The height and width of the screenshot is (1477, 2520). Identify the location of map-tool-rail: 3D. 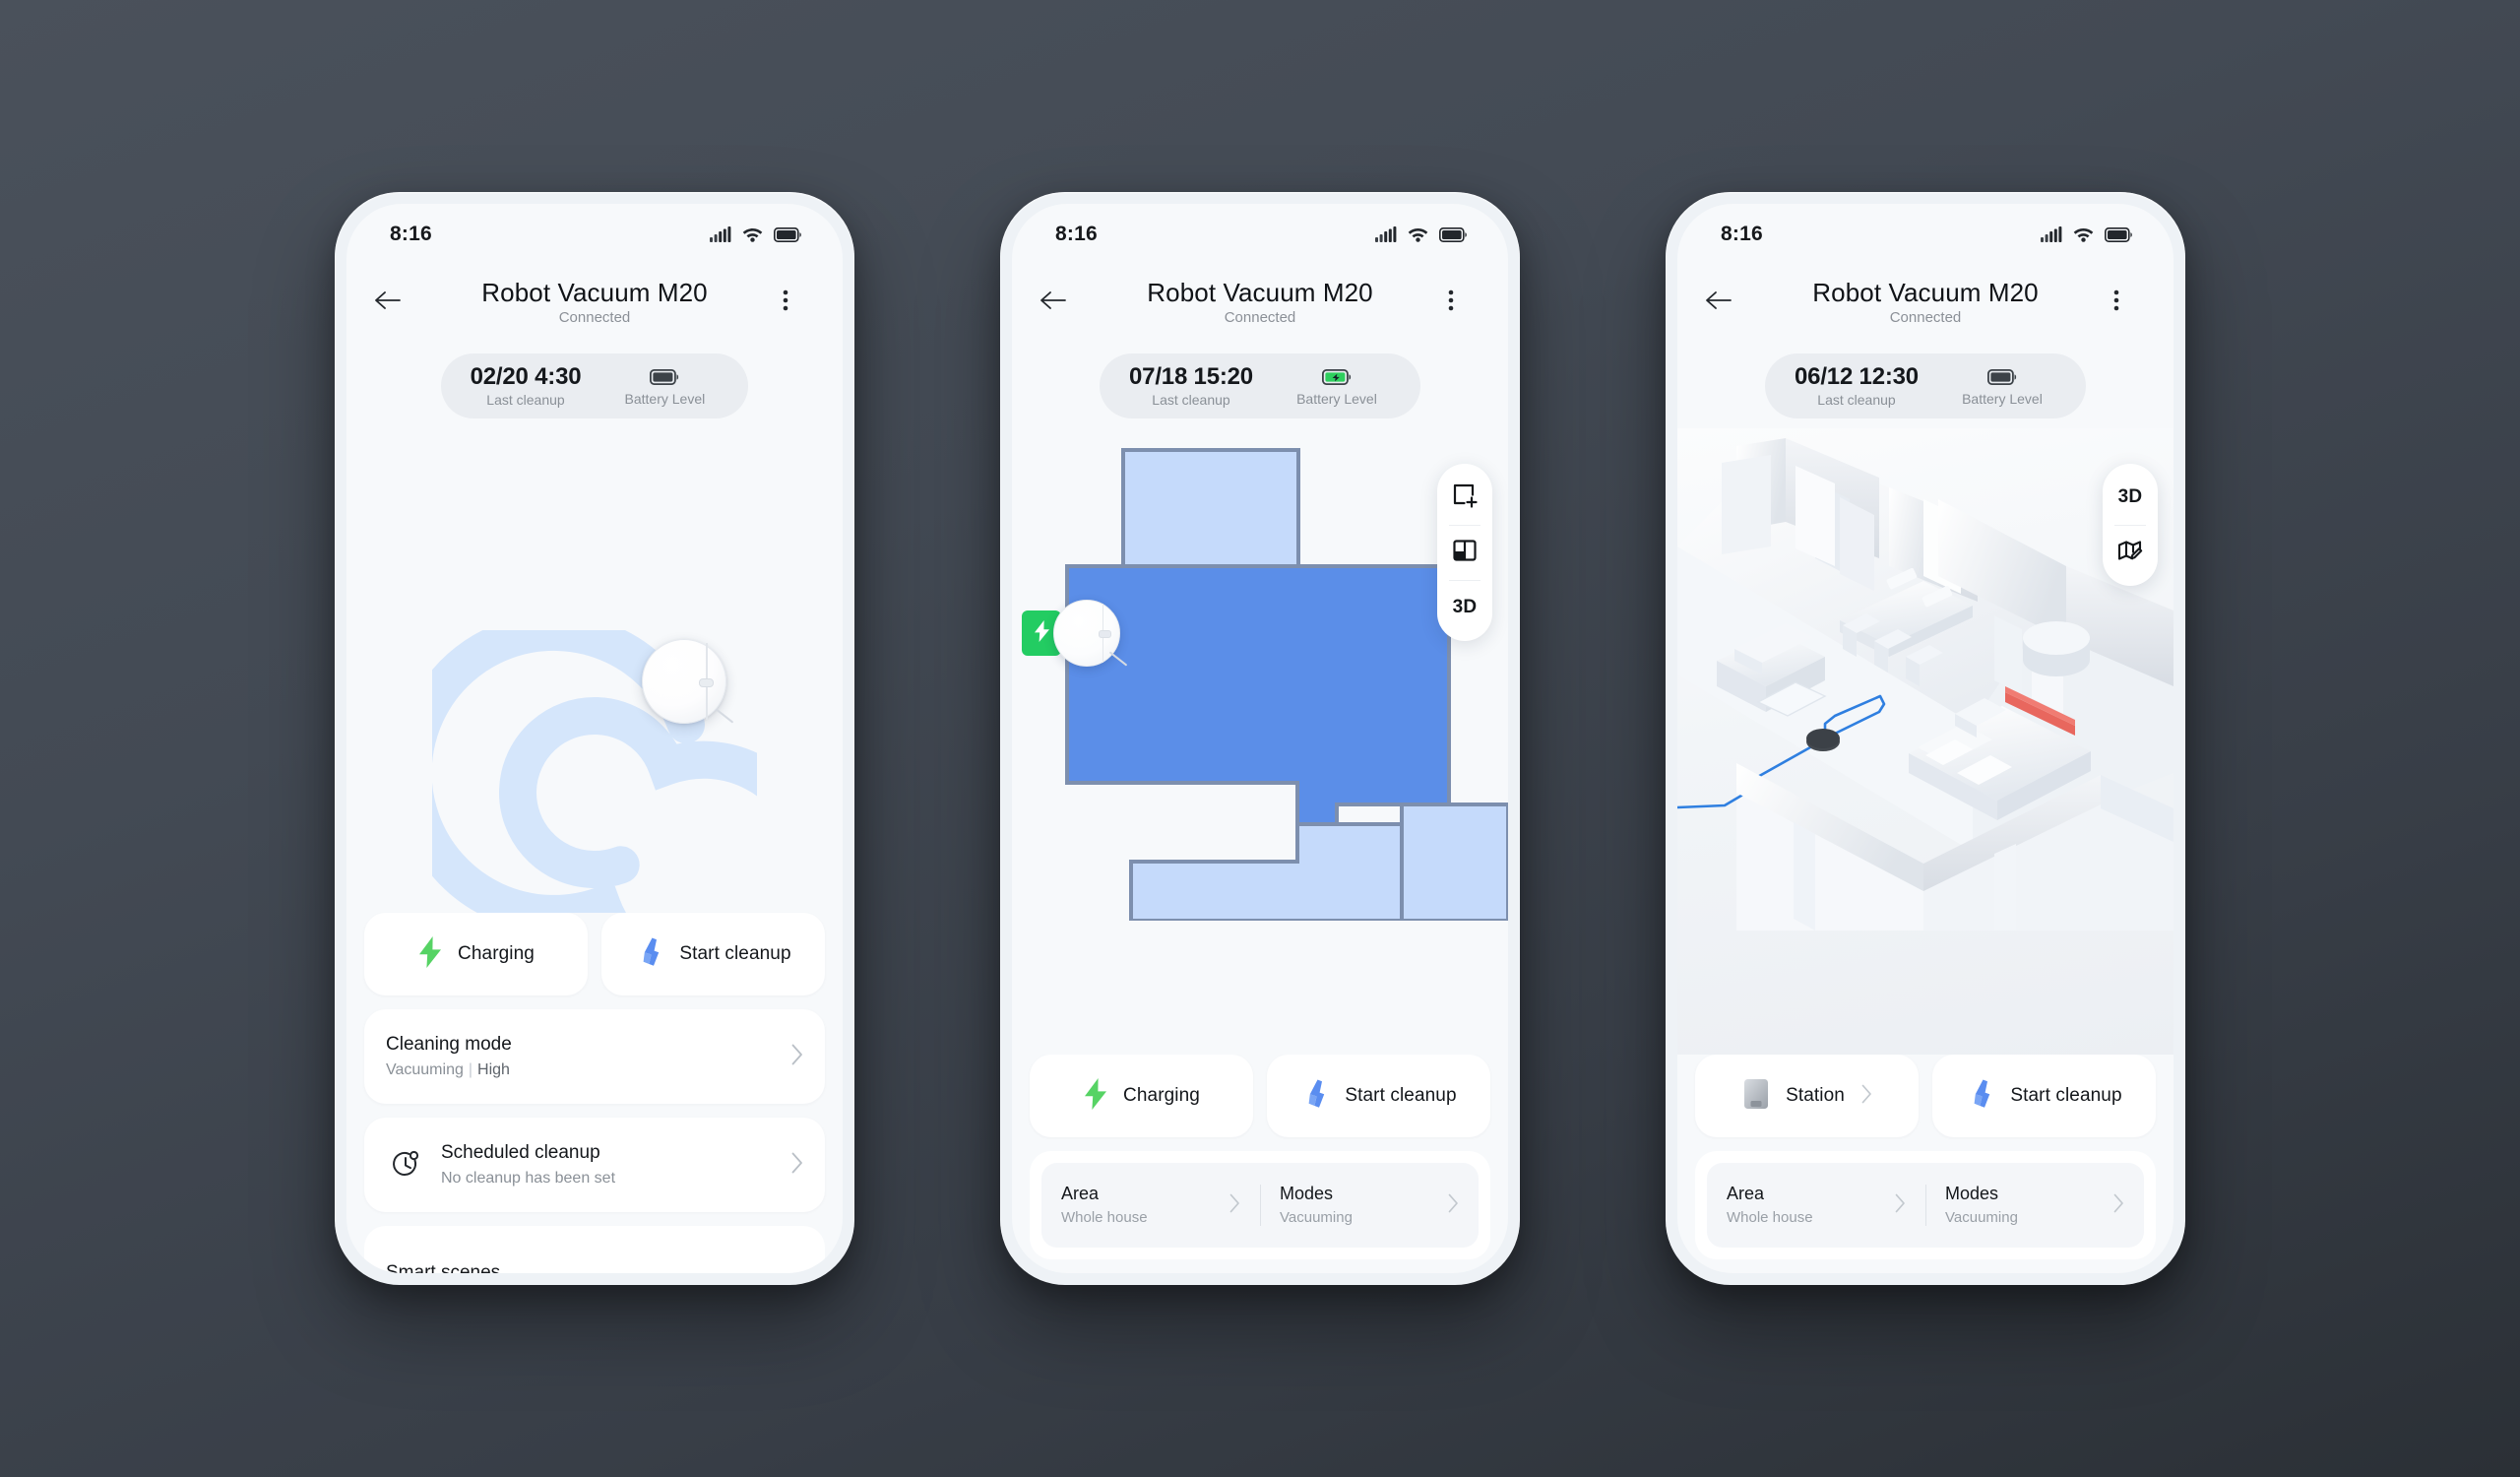
(2130, 525).